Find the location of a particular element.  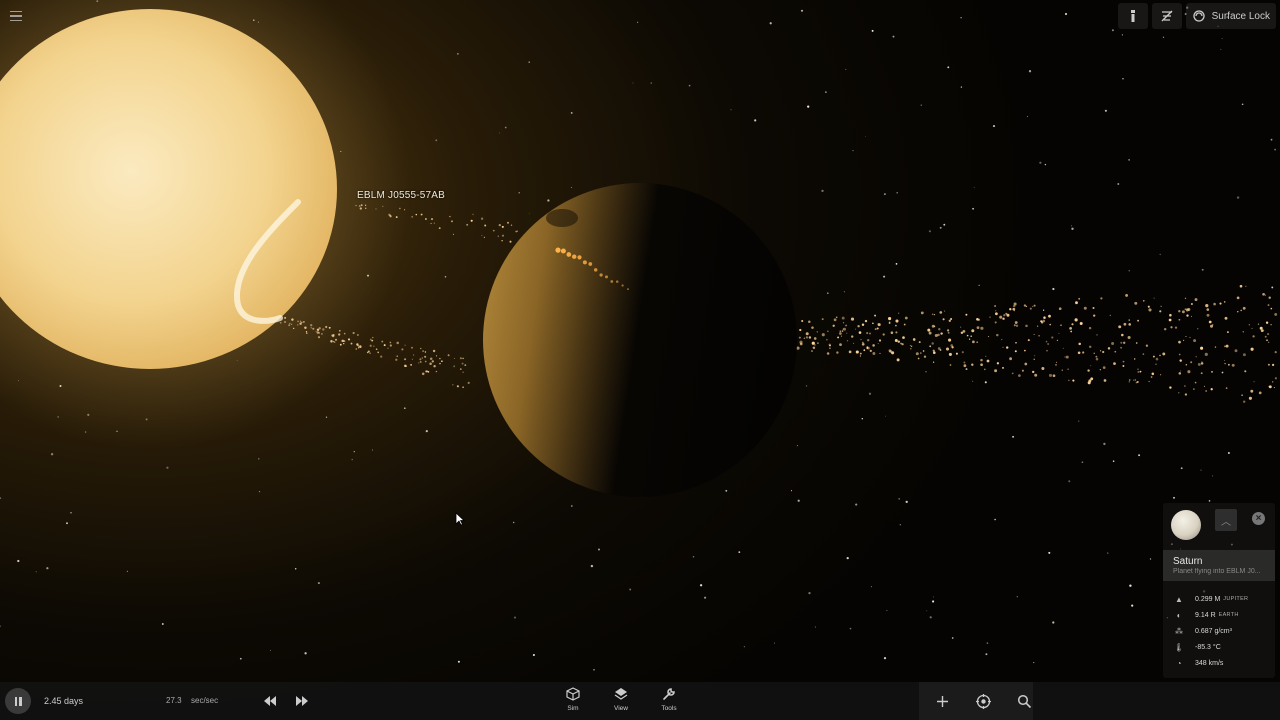

debris-particle is located at coordinates (617, 281).